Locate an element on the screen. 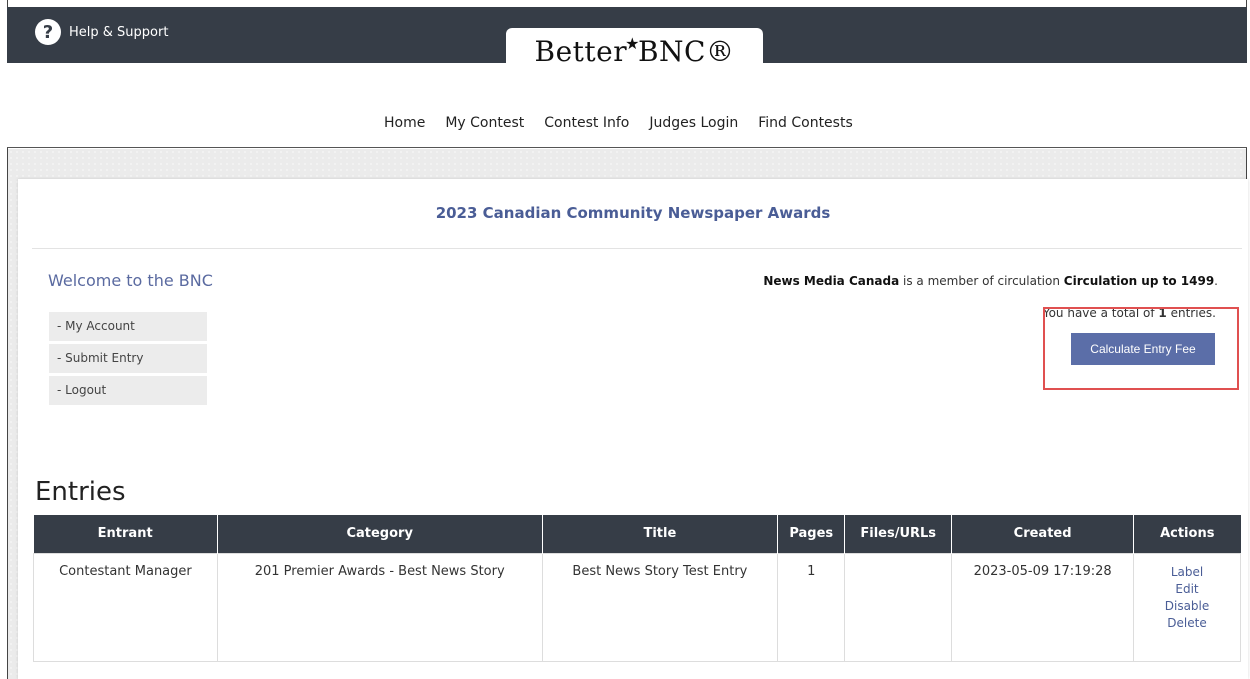 This screenshot has height=679, width=1250. member-circulation: Circulation up to 1499 is located at coordinates (1139, 281).